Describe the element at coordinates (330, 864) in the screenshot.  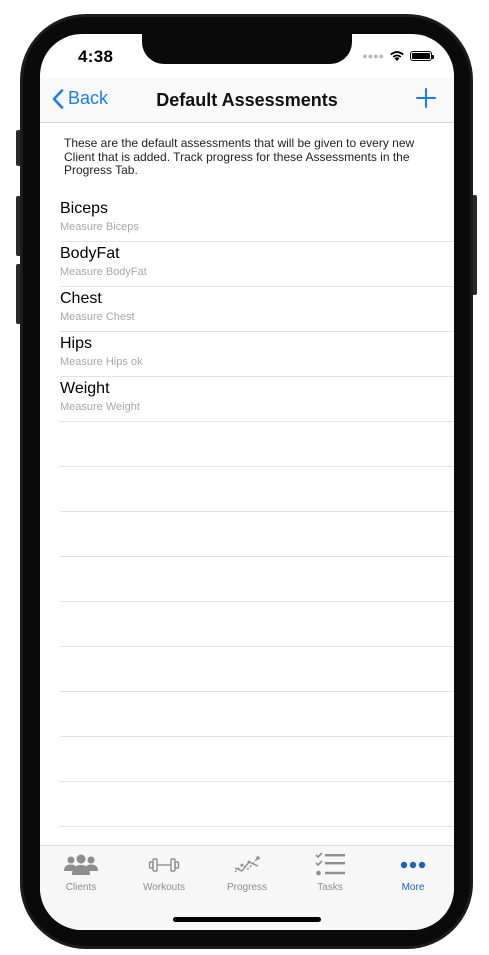
I see `checklist-icon` at that location.